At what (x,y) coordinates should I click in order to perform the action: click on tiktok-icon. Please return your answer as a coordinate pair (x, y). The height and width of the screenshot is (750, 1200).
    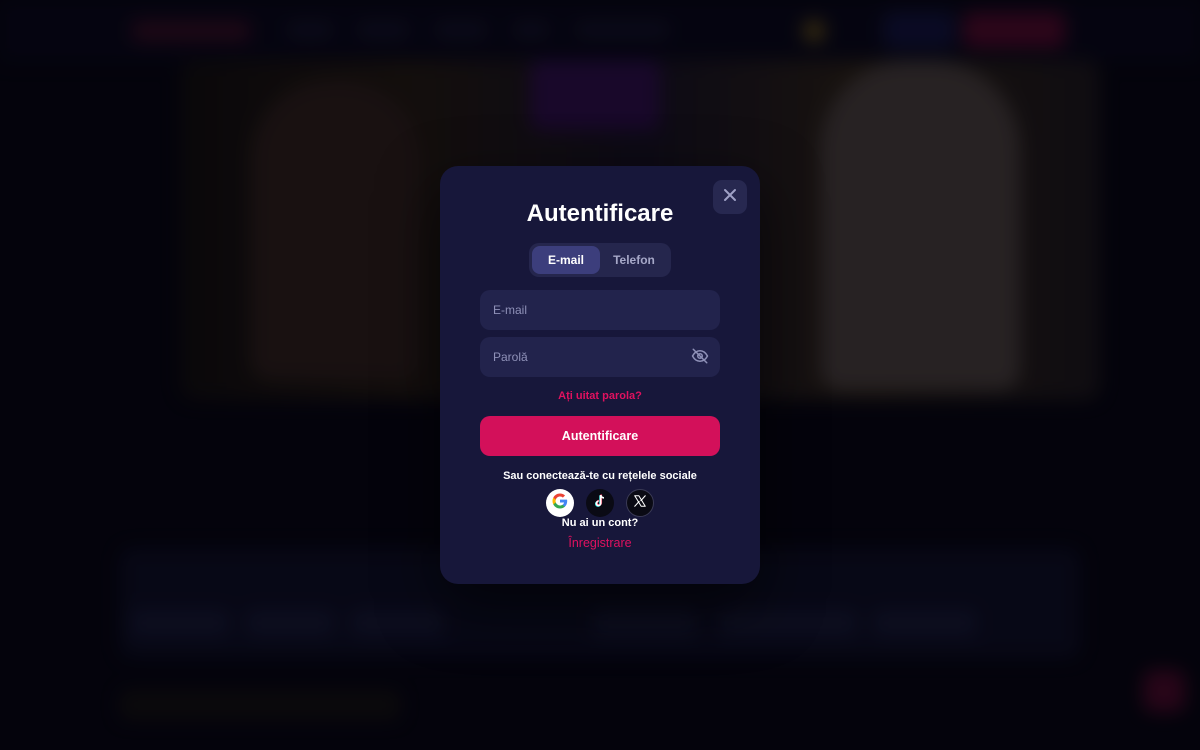
    Looking at the image, I should click on (600, 503).